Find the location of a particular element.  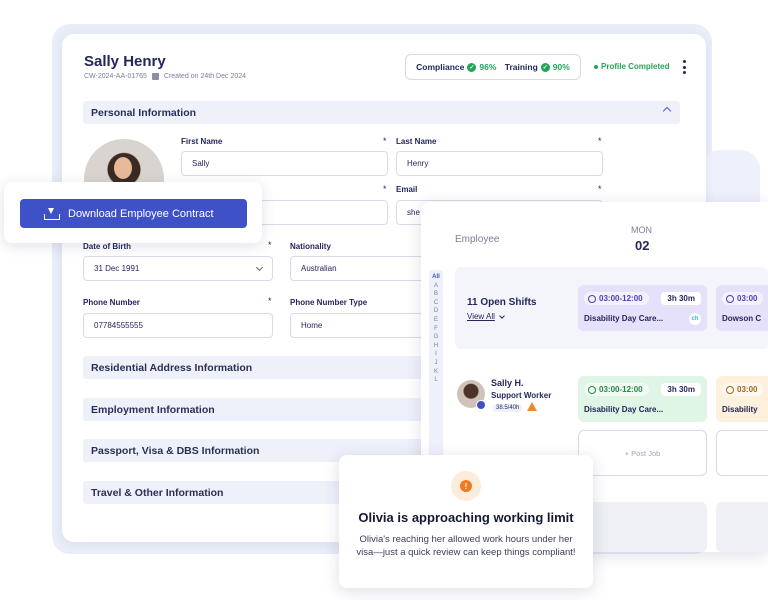

section-employment: Employment Information is located at coordinates (255, 409).